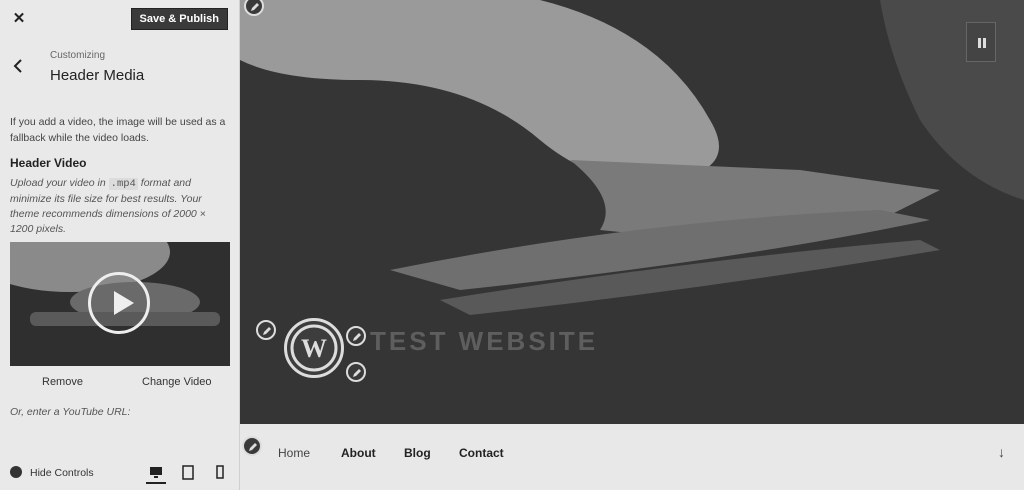 Image resolution: width=1024 pixels, height=490 pixels. I want to click on desc-code: .mp4, so click(123, 184).